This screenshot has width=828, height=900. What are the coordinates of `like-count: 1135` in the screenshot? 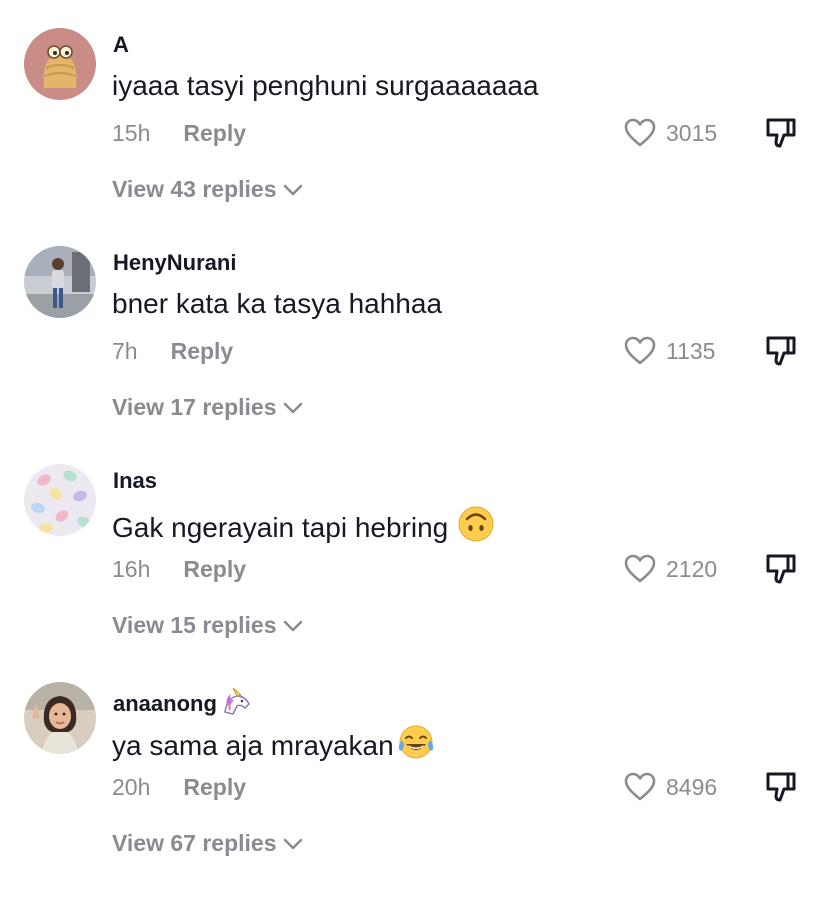 It's located at (691, 350).